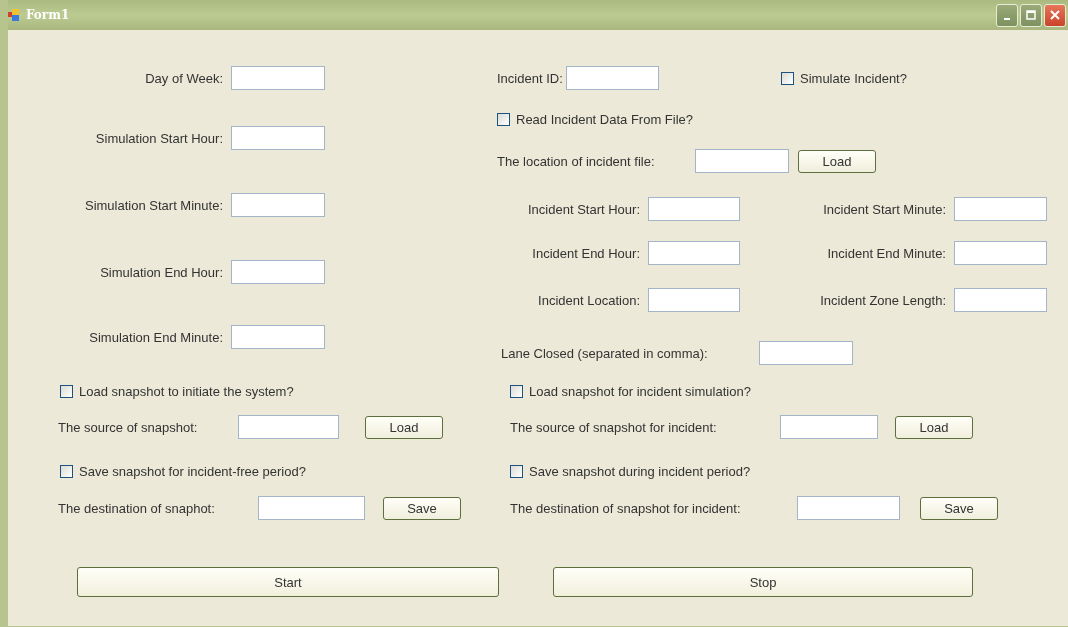 The width and height of the screenshot is (1068, 627). Describe the element at coordinates (530, 78) in the screenshot. I see `field-label: Incident ID:` at that location.